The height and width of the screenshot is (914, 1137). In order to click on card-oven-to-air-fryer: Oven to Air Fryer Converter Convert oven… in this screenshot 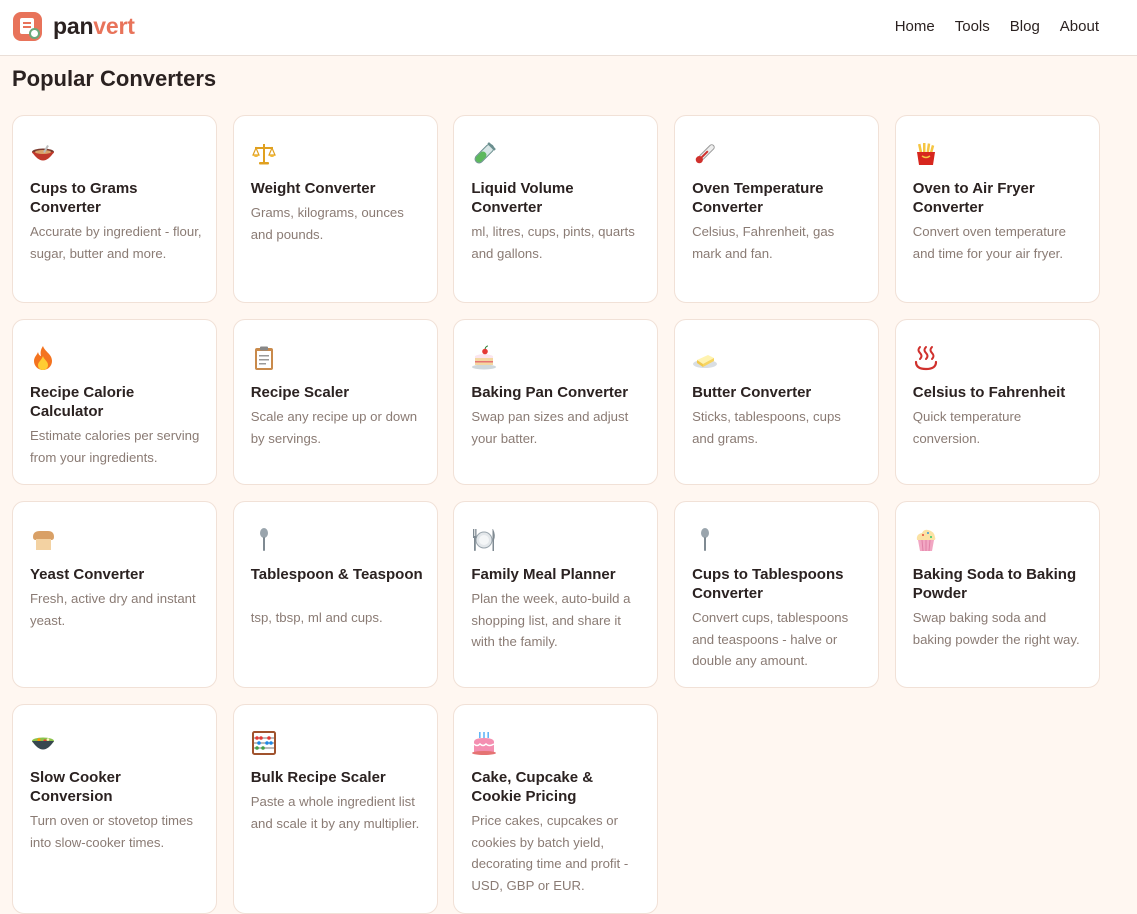, I will do `click(997, 209)`.